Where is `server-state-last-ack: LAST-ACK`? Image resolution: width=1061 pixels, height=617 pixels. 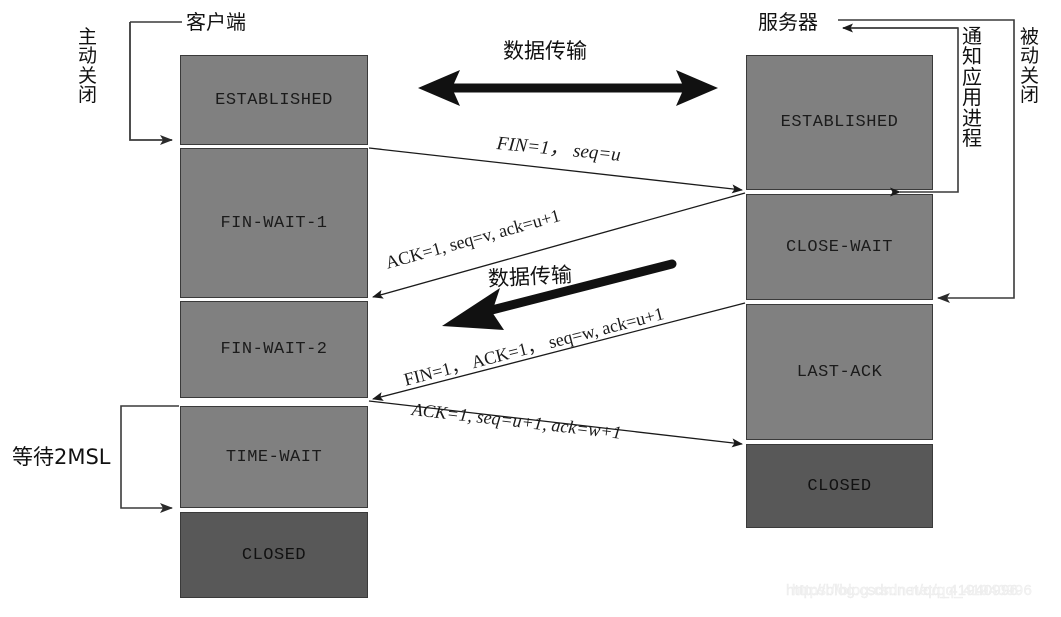
server-state-last-ack: LAST-ACK is located at coordinates (839, 372).